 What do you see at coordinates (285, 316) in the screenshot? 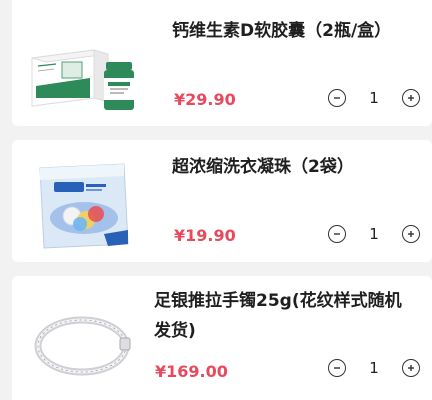
I see `product-title: 足银推拉手镯25g(花纹样式随机发货)` at bounding box center [285, 316].